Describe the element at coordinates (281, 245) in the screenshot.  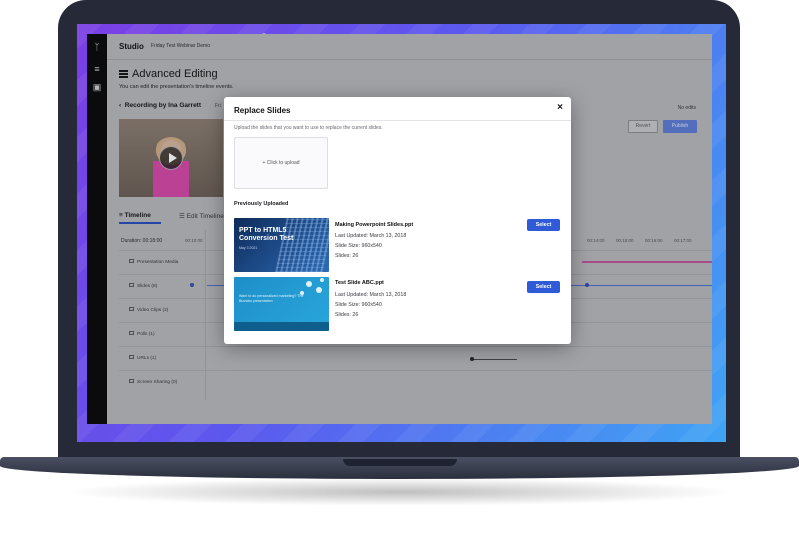
I see `slide-thumbnail: PPT to HTML5 Conversion Test May 3 2021` at that location.